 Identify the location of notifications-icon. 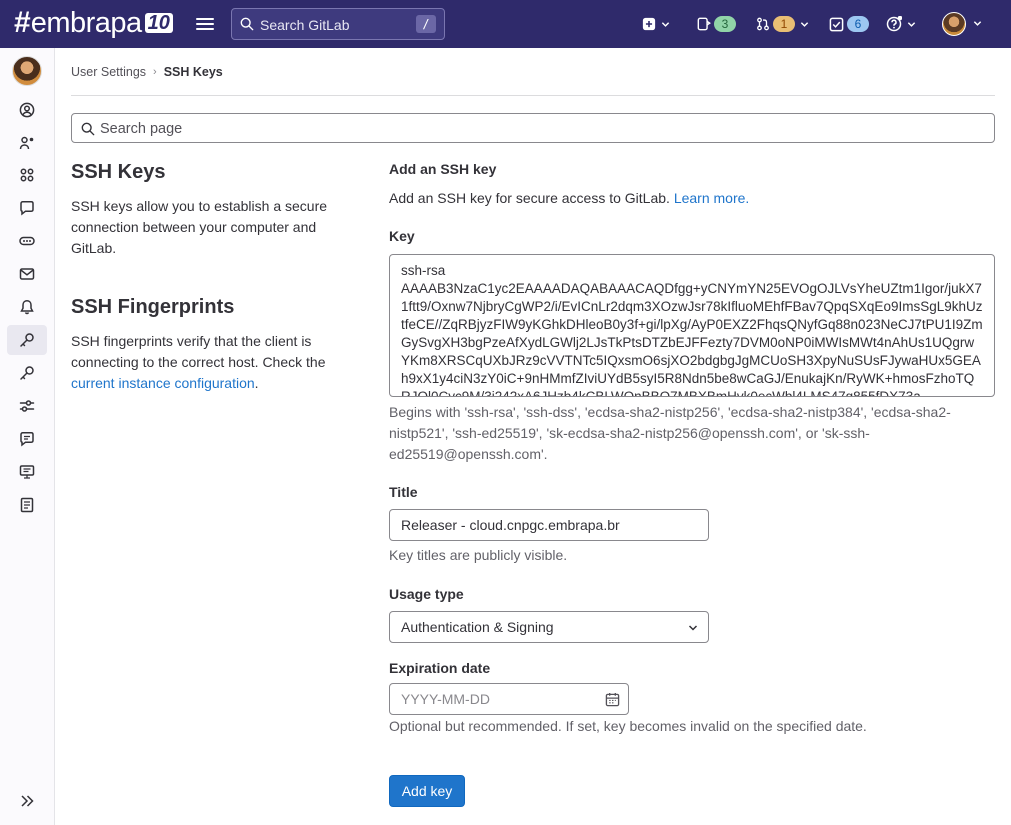
(27, 307).